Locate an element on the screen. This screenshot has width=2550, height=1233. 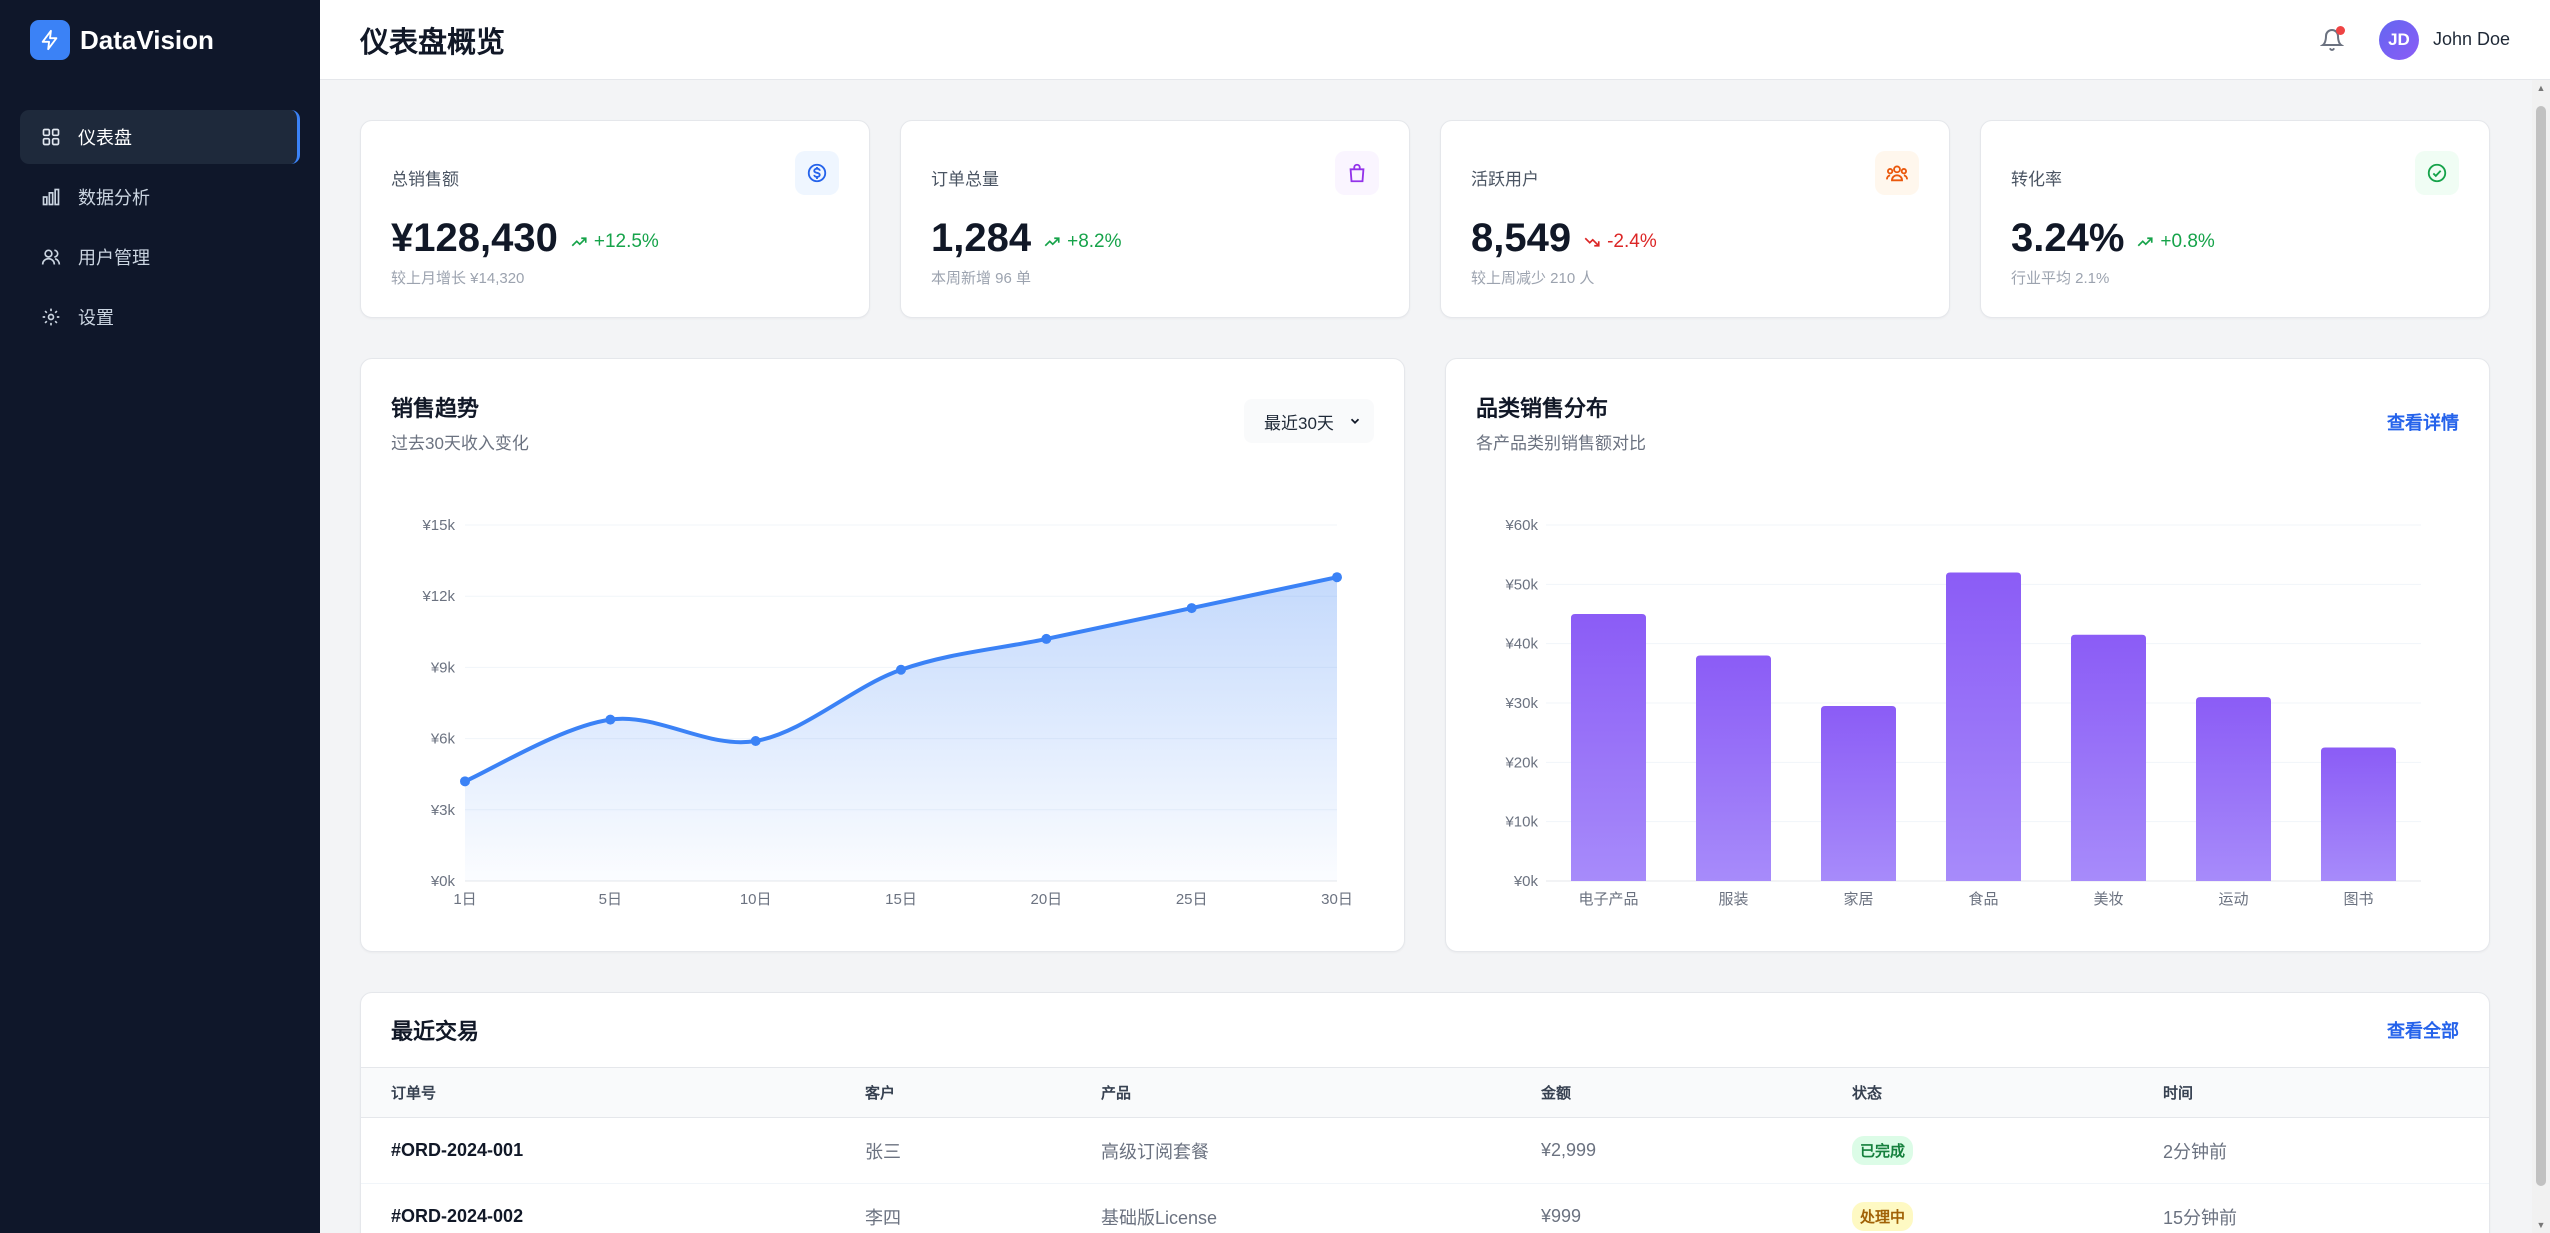
stat-change: +12.5% is located at coordinates (614, 242).